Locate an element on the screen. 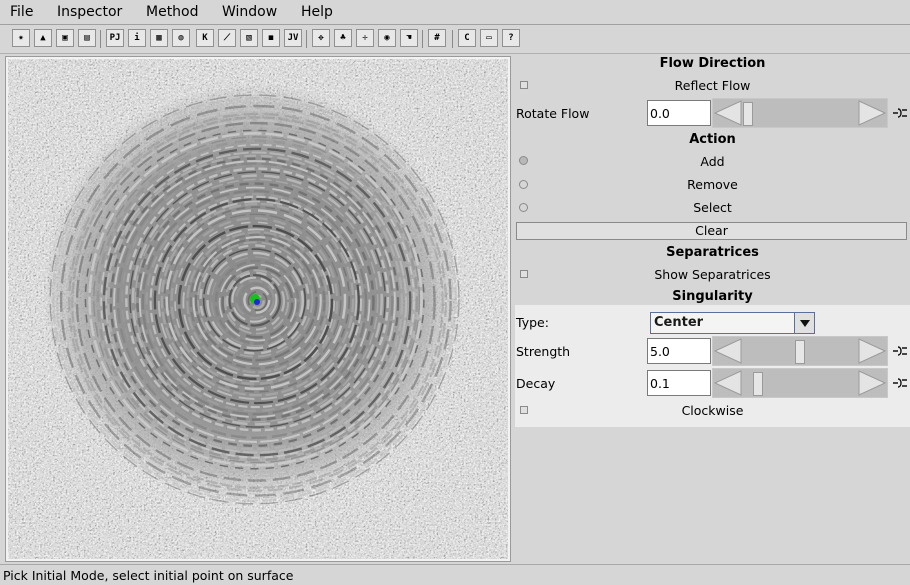 This screenshot has height=585, width=910. menu-window: Window is located at coordinates (249, 12).